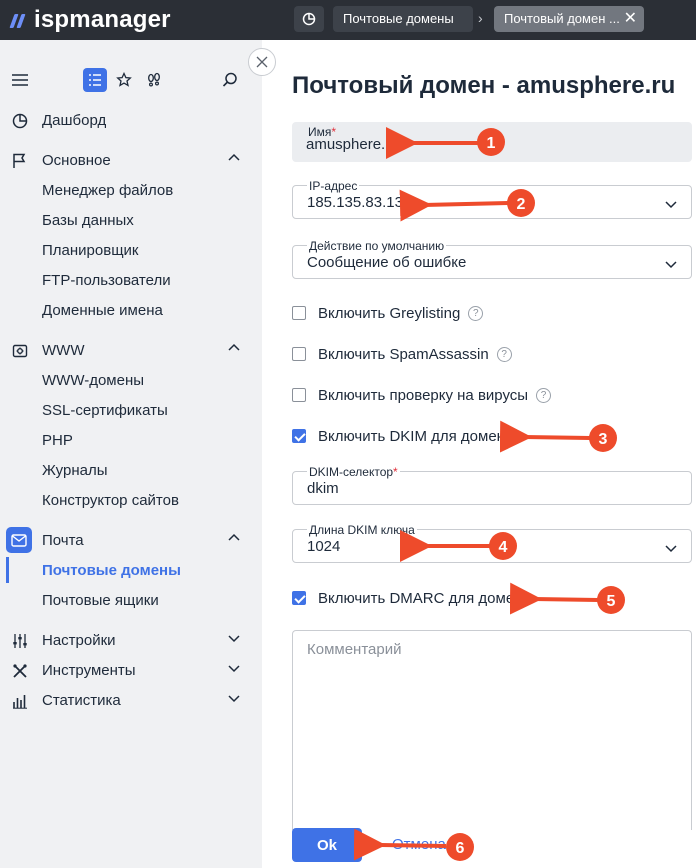 The image size is (696, 868). I want to click on tab-mail-domain-edit: Почтовый домен ... ✕, so click(569, 19).